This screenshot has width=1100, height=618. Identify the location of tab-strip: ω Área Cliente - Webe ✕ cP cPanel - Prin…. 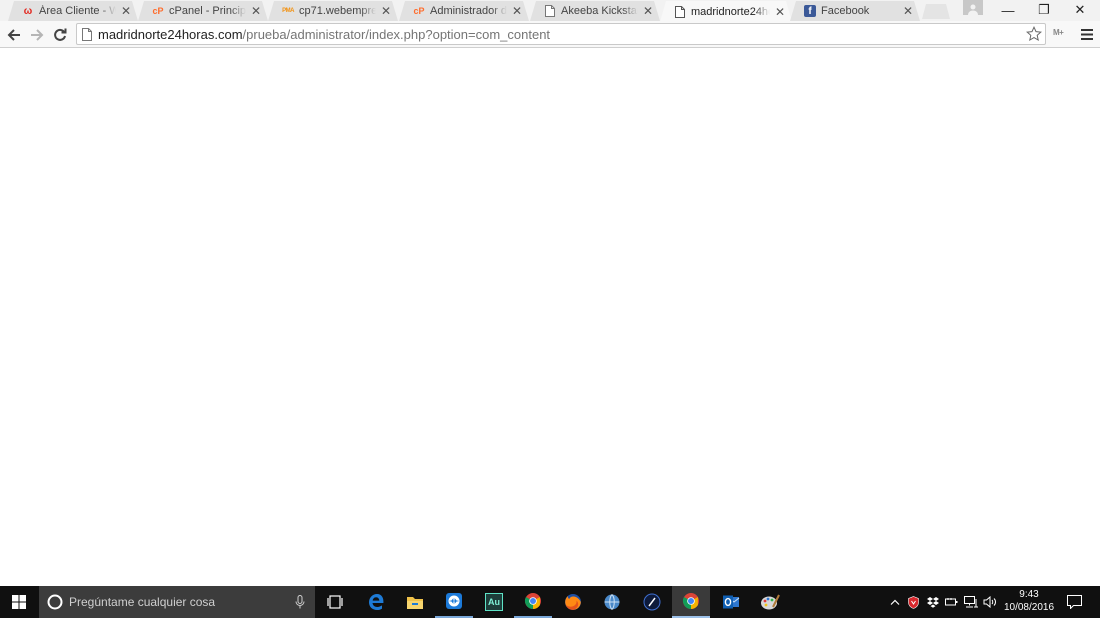
(550, 10).